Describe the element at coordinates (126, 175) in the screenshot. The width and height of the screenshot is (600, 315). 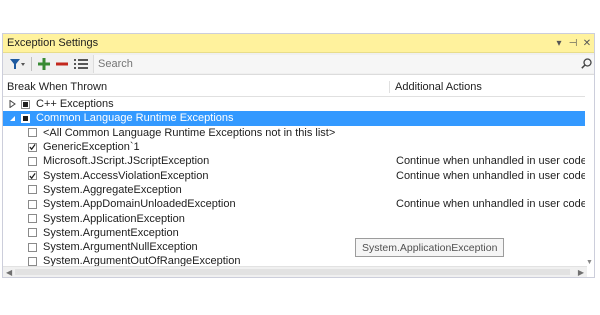
I see `exception-name: System.AccessViolationException` at that location.